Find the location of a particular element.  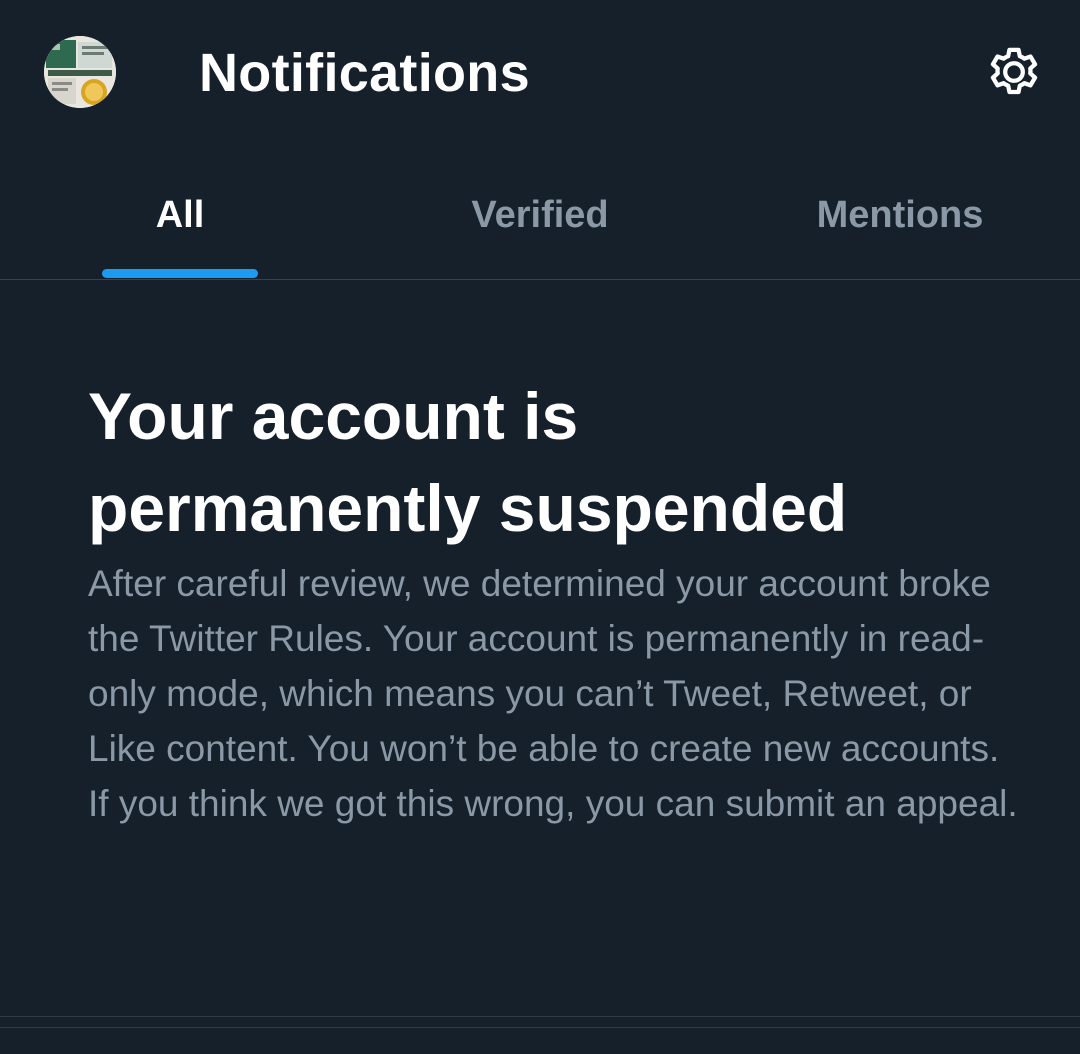

tab-verified-label: Verified is located at coordinates (540, 215).